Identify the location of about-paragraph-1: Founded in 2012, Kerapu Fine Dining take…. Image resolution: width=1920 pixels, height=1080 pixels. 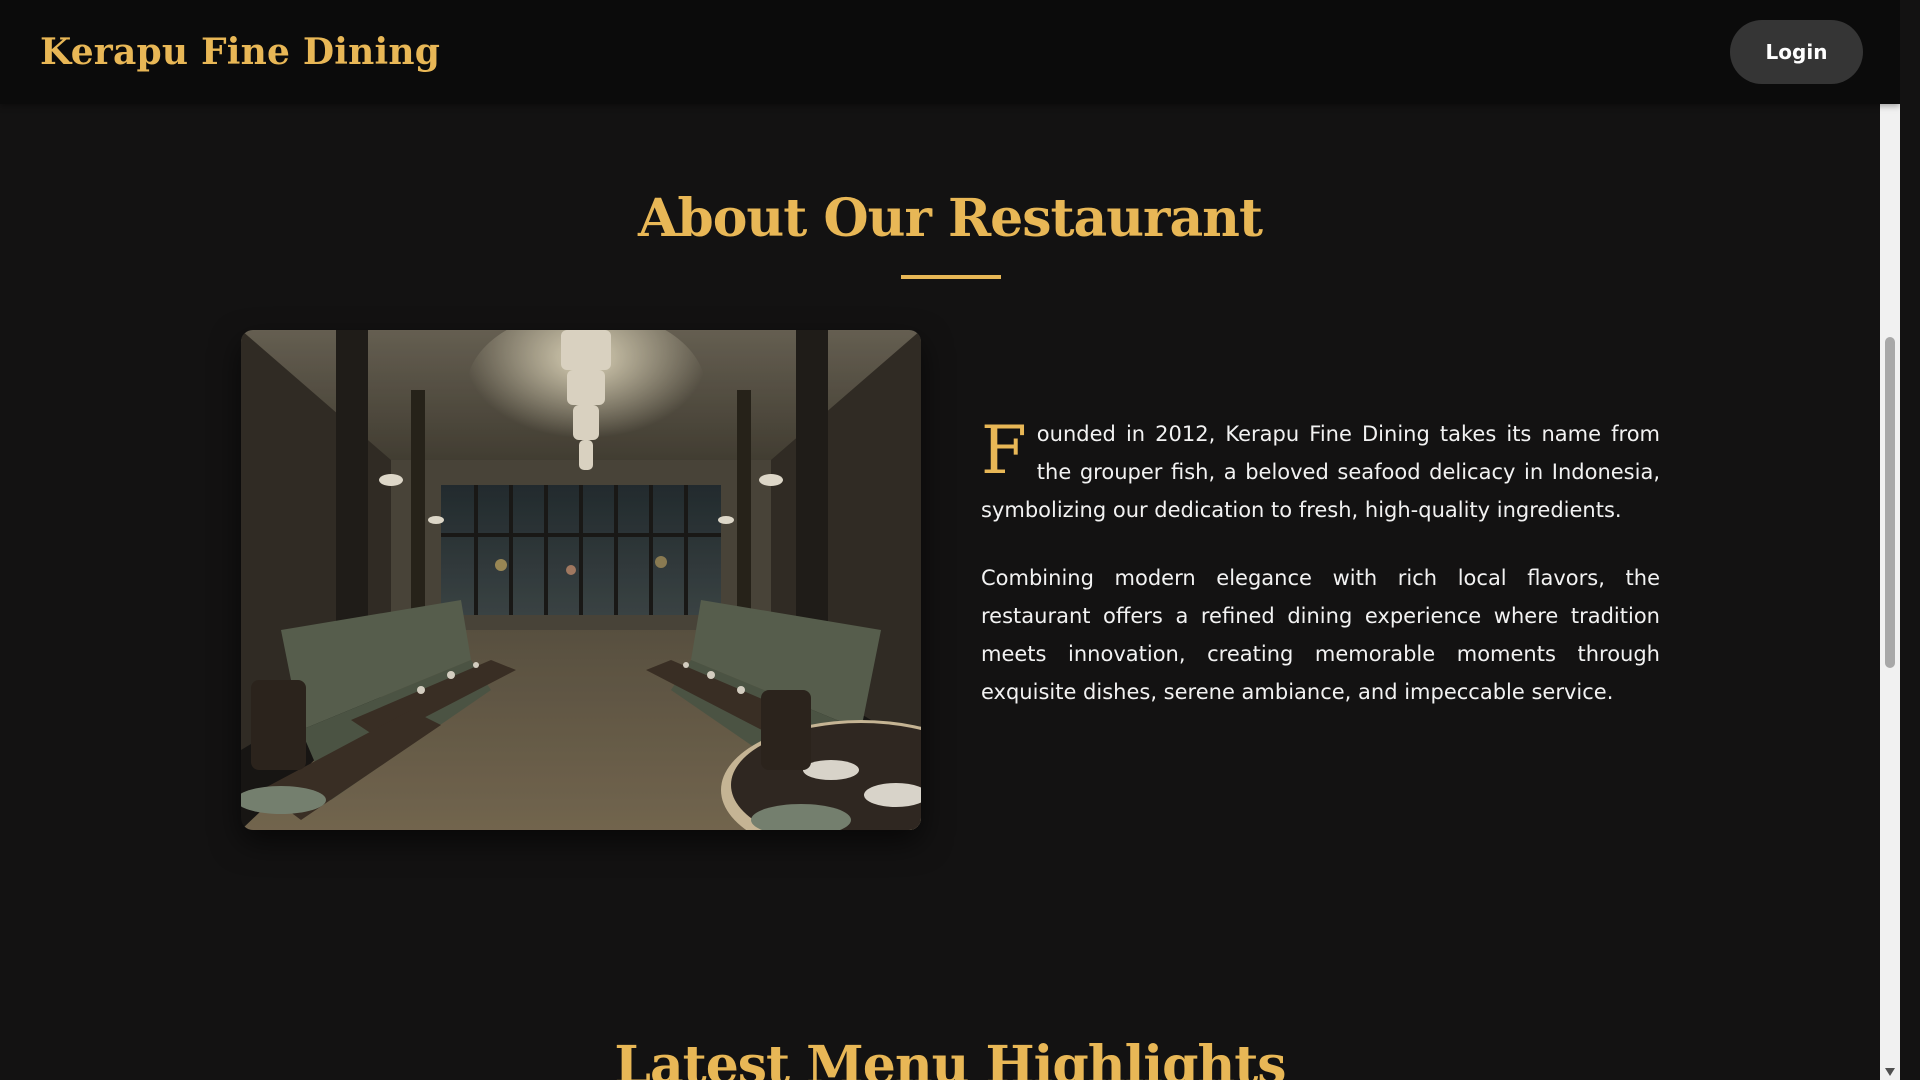
(1320, 472).